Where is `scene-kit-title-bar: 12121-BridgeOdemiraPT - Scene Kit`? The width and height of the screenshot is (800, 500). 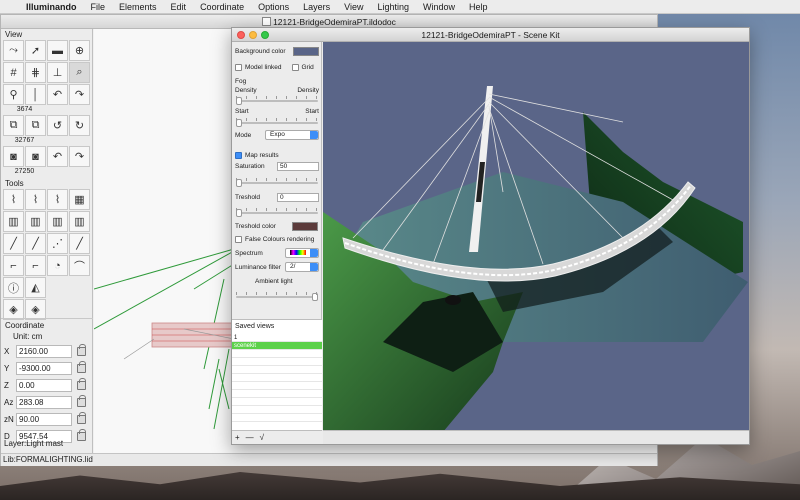 scene-kit-title-bar: 12121-BridgeOdemiraPT - Scene Kit is located at coordinates (490, 35).